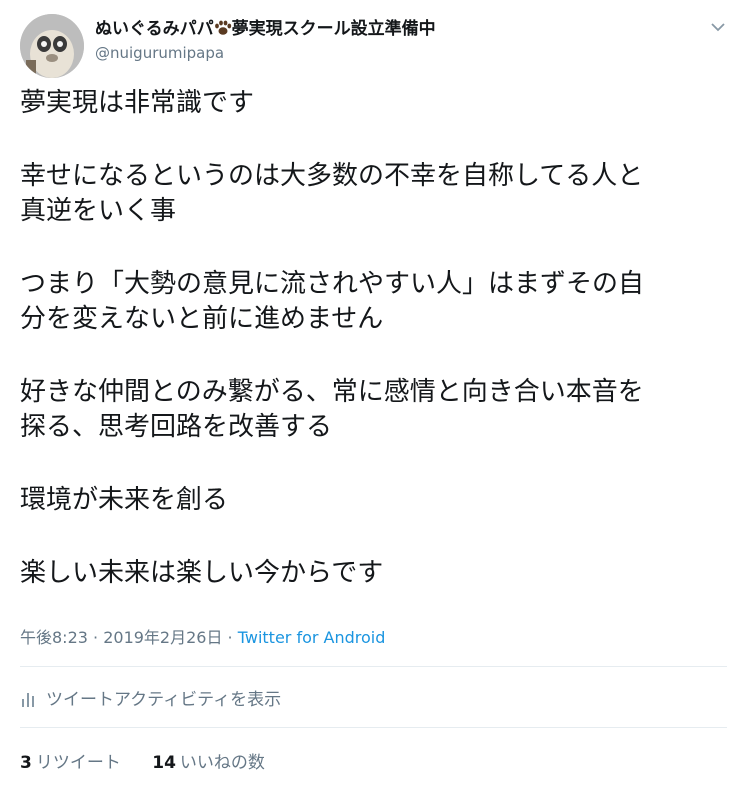 The image size is (747, 791). What do you see at coordinates (202, 573) in the screenshot?
I see `tweet-line: 楽しい未来は楽しい今からです` at bounding box center [202, 573].